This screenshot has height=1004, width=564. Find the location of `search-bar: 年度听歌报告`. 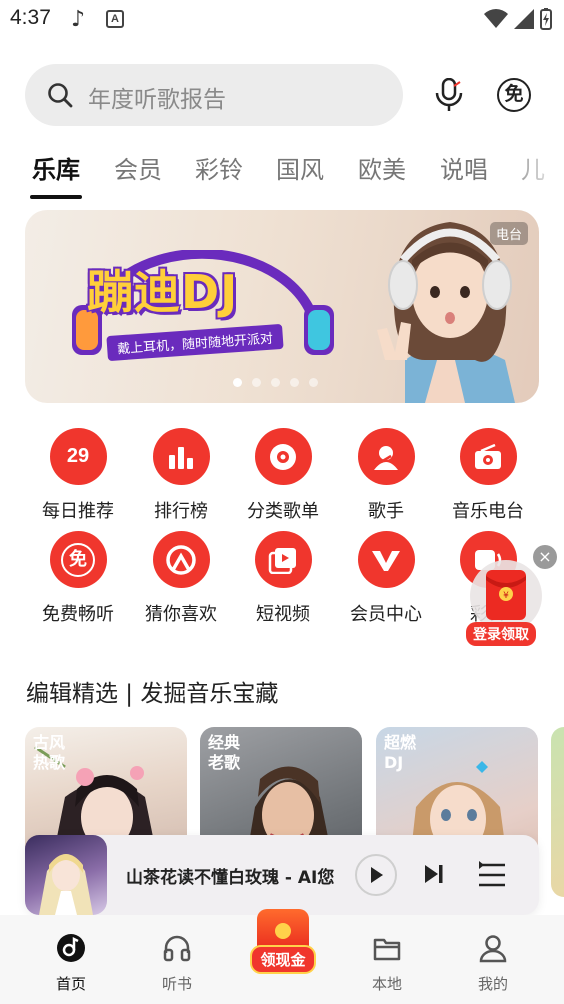

search-bar: 年度听歌报告 is located at coordinates (214, 95).